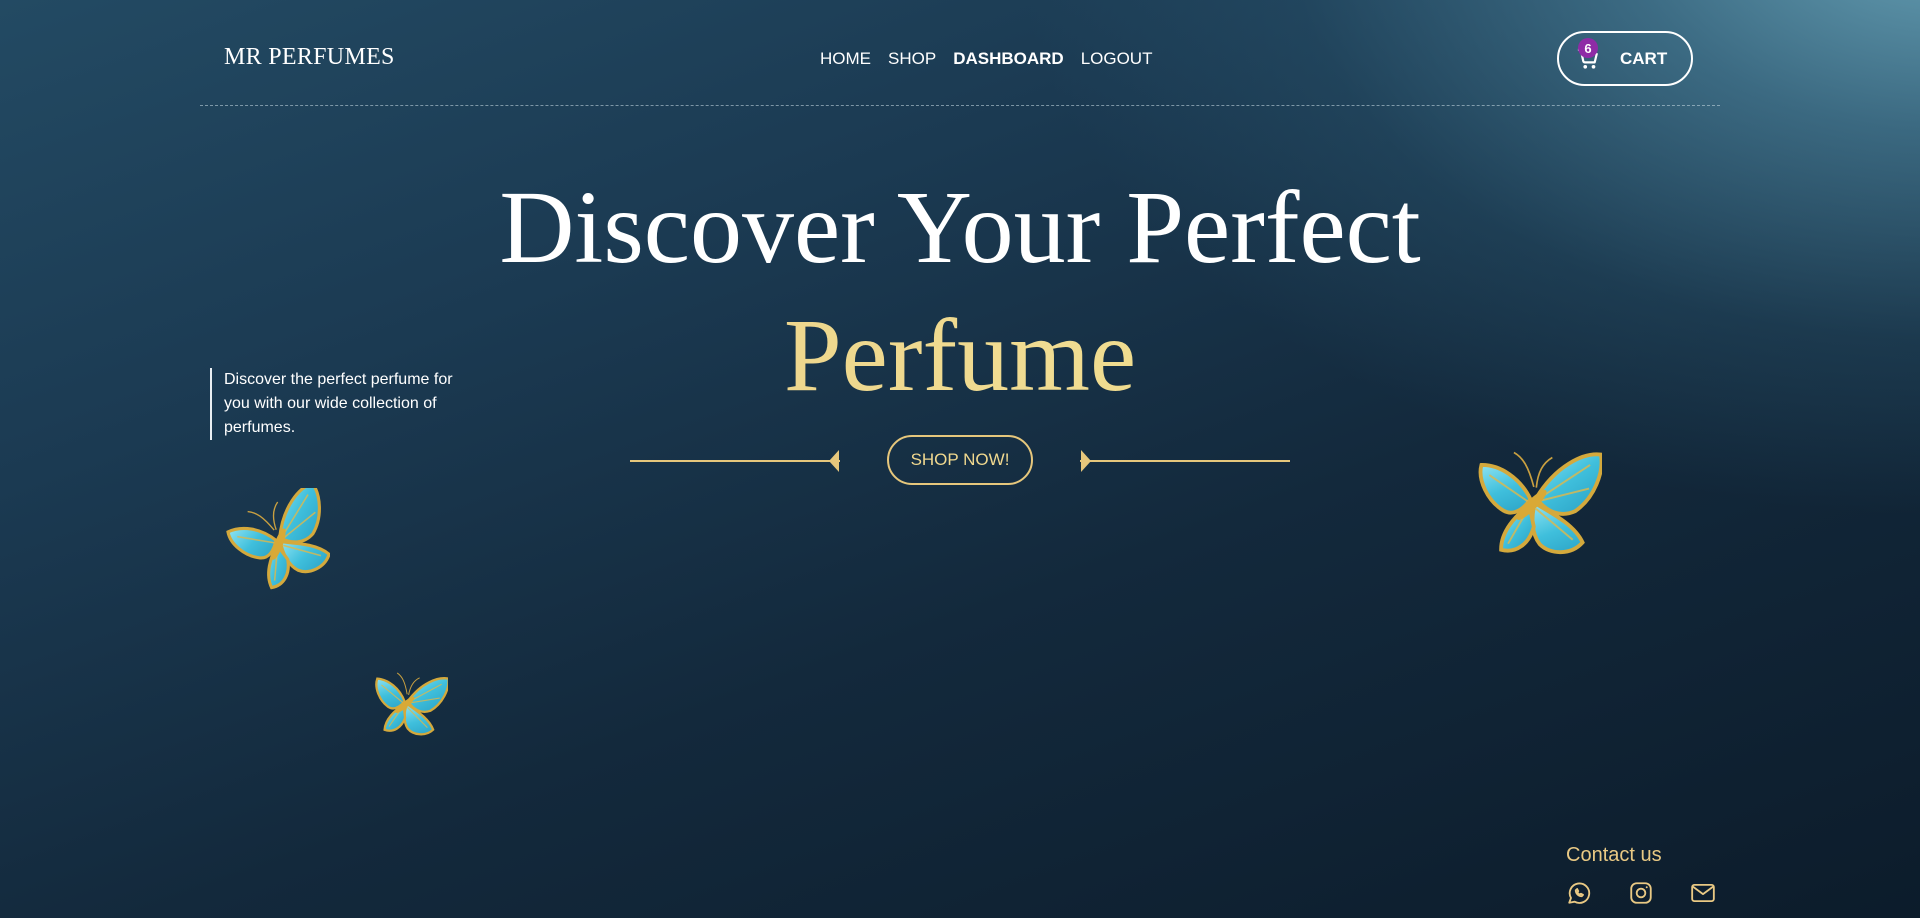 The image size is (1920, 918). I want to click on contact-icons, so click(1641, 893).